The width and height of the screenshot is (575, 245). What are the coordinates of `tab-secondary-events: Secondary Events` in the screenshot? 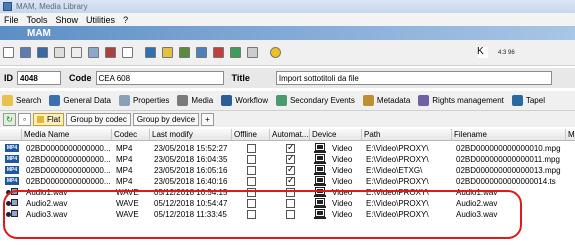 It's located at (315, 100).